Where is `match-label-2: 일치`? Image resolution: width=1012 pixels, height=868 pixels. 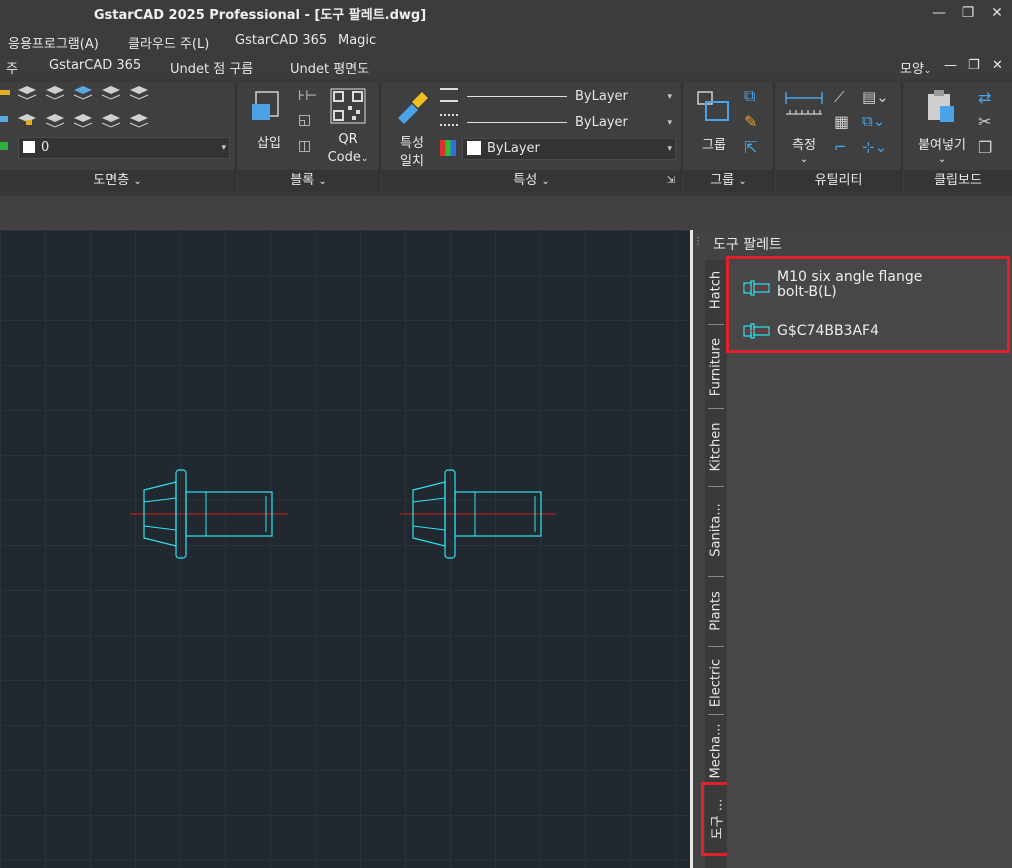 match-label-2: 일치 is located at coordinates (412, 159).